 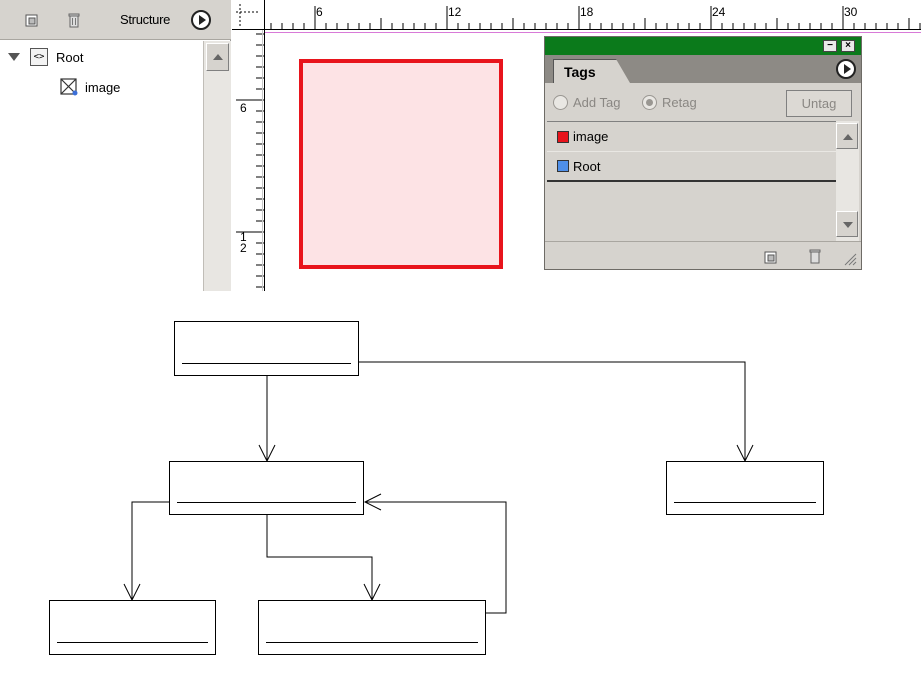 What do you see at coordinates (262, 160) in the screenshot?
I see `column-guide` at bounding box center [262, 160].